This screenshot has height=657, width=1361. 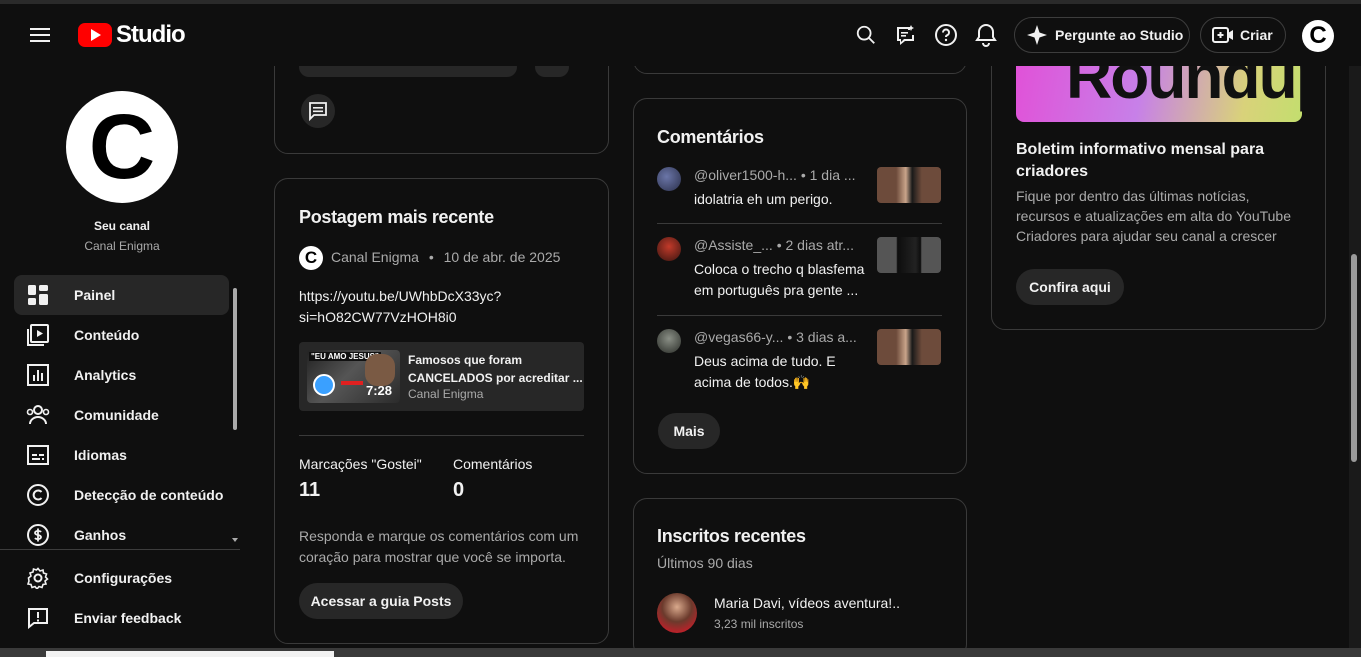 I want to click on sidebar-item-content: Conteúdo, so click(x=121, y=335).